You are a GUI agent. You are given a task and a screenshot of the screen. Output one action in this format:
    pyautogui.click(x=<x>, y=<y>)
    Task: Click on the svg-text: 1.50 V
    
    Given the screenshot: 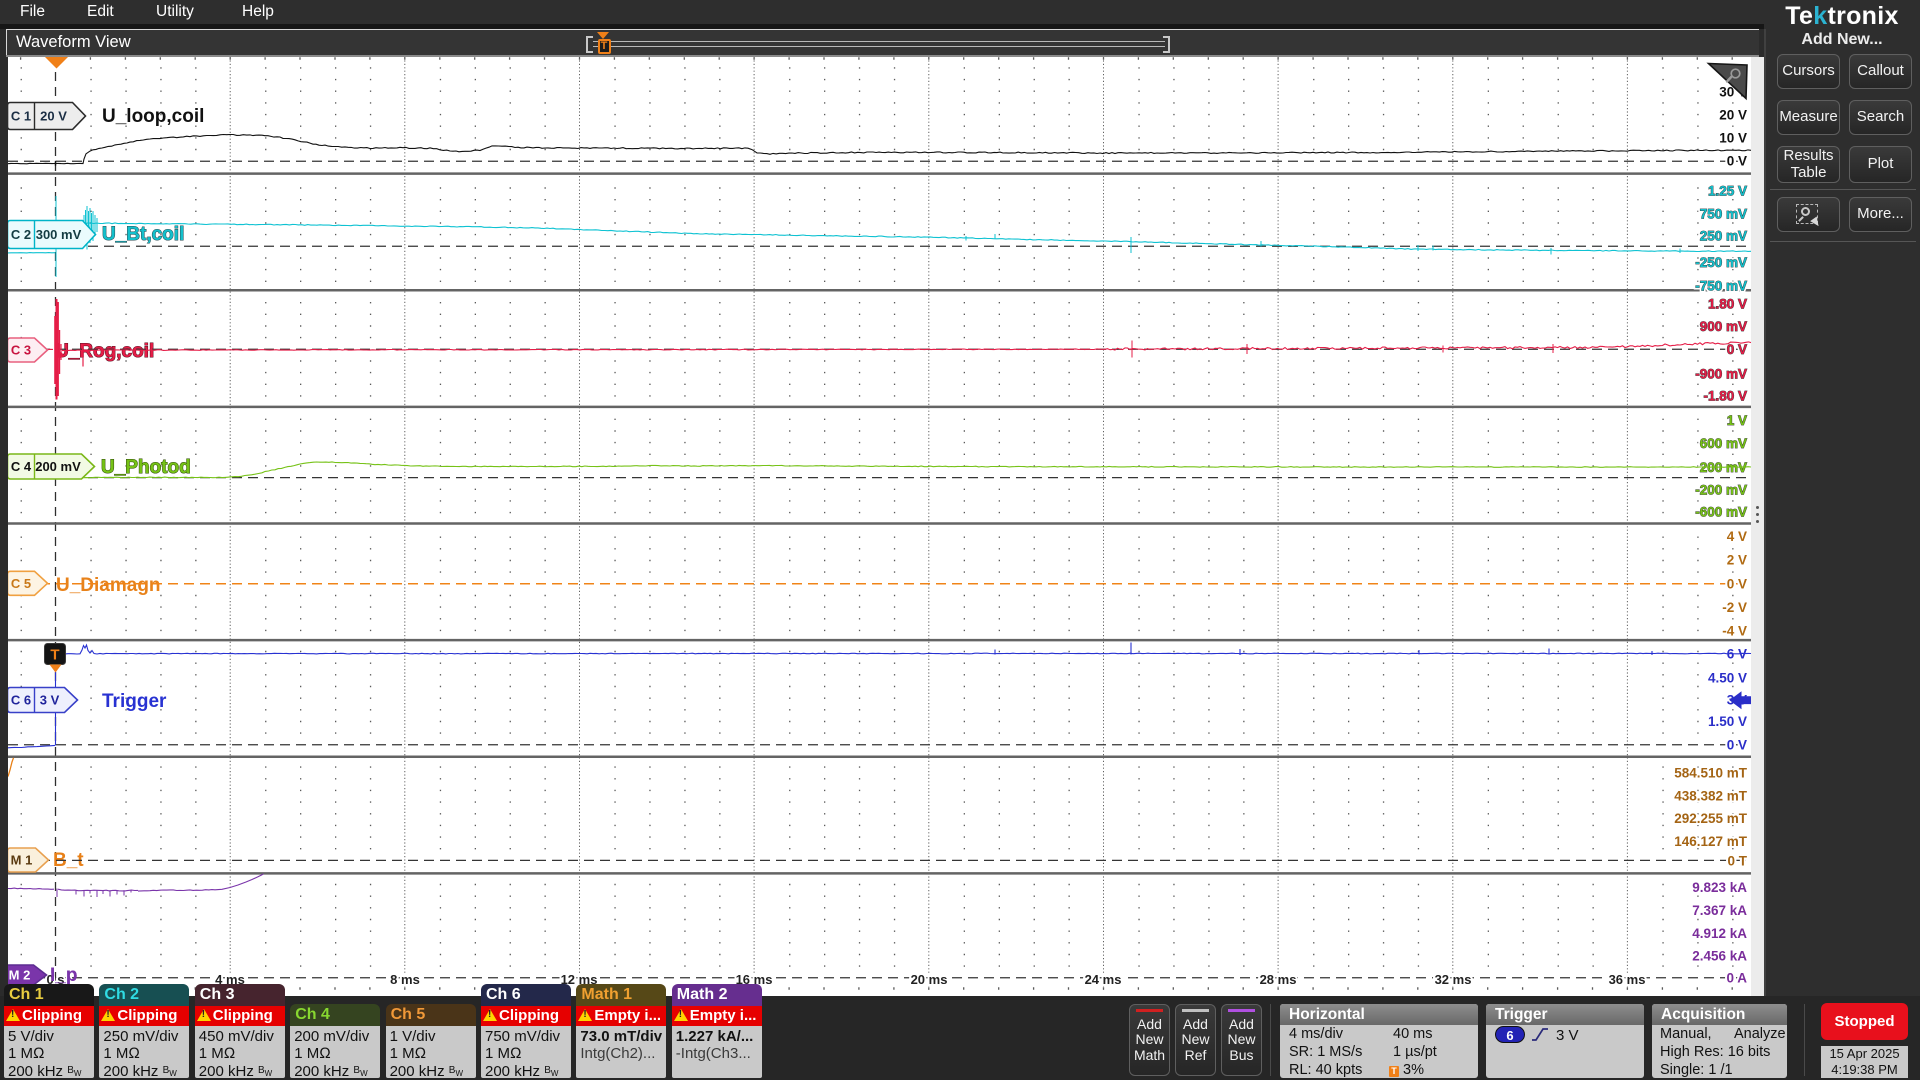 What is the action you would take?
    pyautogui.click(x=1727, y=721)
    